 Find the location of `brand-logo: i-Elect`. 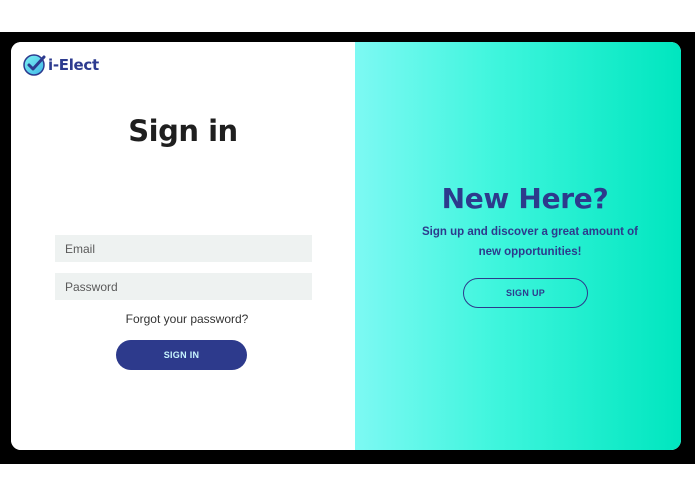

brand-logo: i-Elect is located at coordinates (61, 65).